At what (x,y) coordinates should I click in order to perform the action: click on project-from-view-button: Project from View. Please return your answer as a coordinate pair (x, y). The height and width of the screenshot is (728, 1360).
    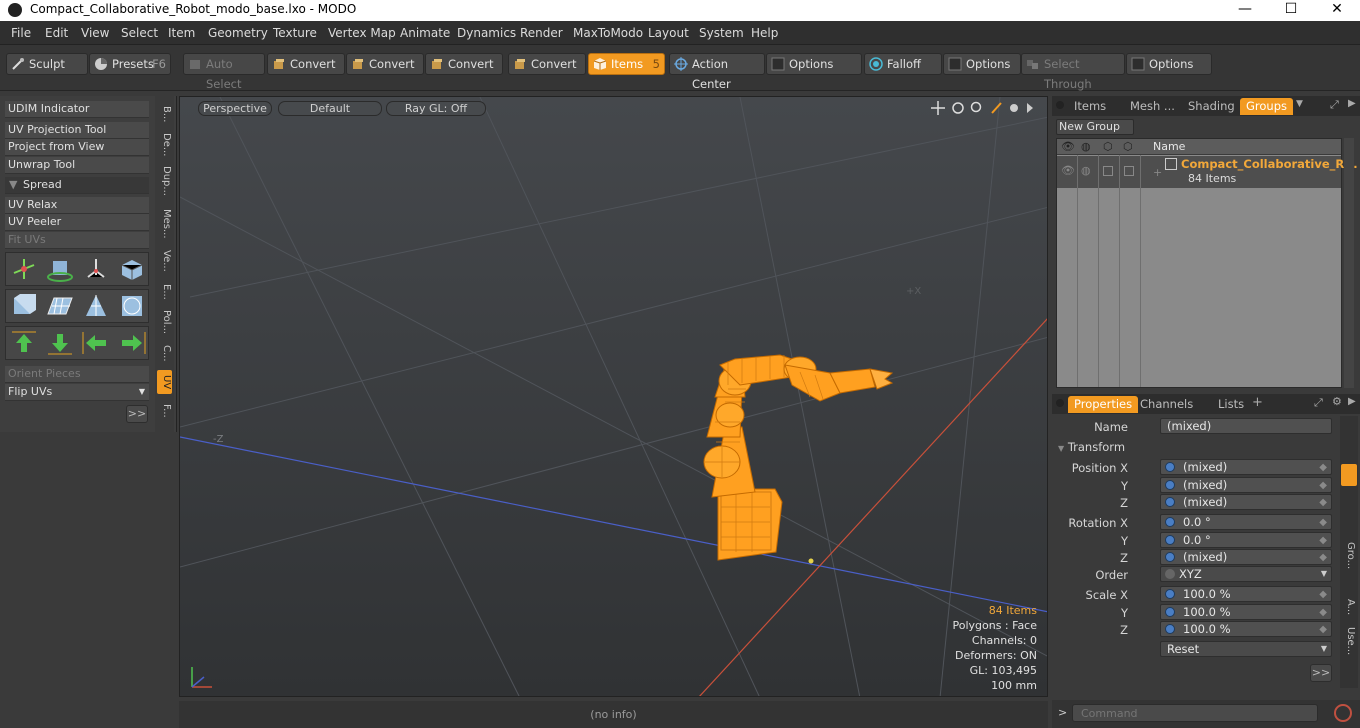
    Looking at the image, I should click on (77, 147).